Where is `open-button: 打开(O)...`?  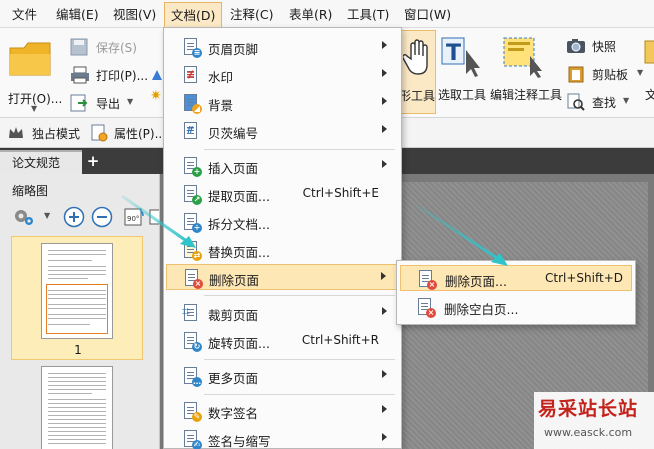 open-button: 打开(O)... is located at coordinates (33, 74).